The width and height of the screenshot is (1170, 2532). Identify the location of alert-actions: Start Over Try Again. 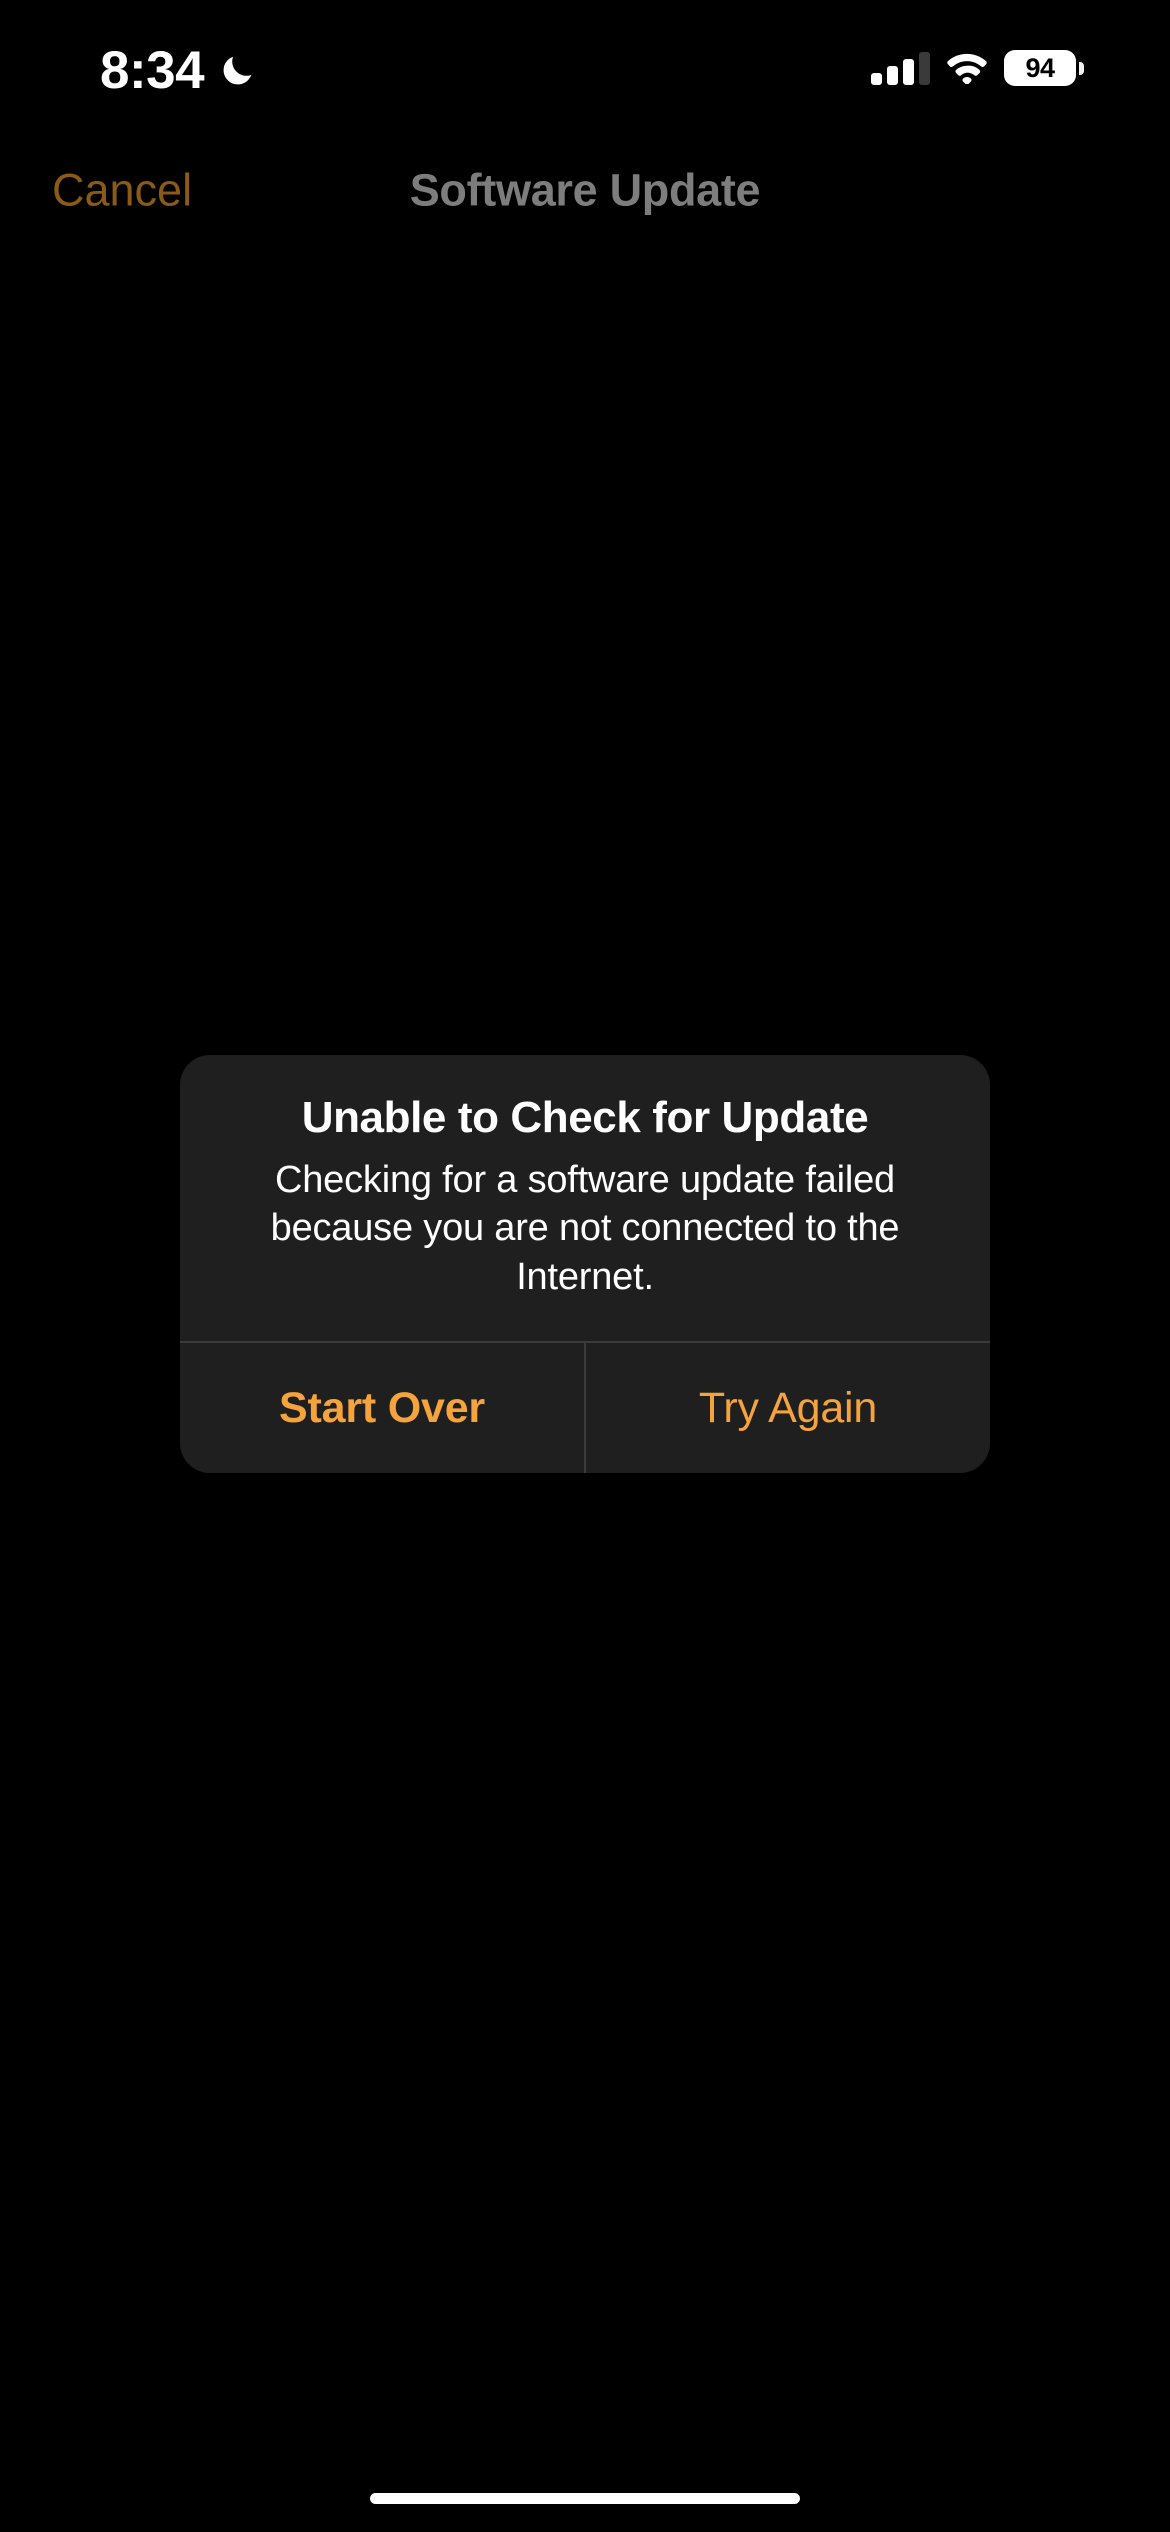
(585, 1407).